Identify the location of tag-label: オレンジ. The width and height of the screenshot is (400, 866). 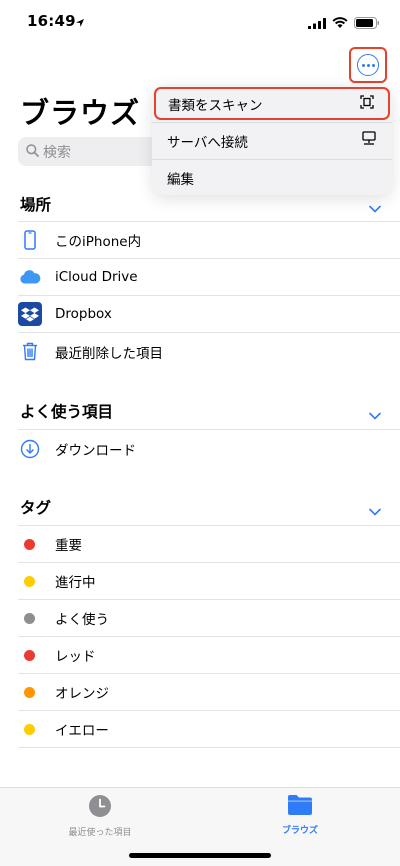
(82, 694).